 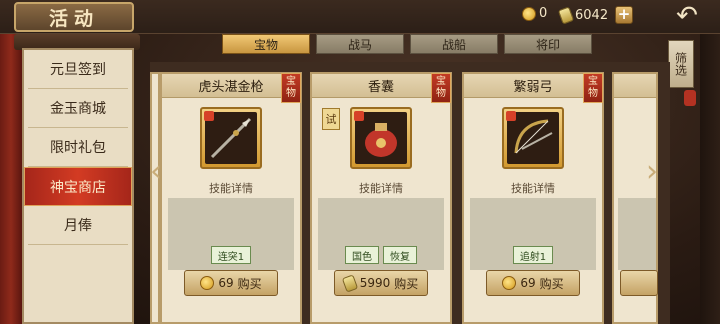 What do you see at coordinates (690, 98) in the screenshot?
I see `lantern-decoration` at bounding box center [690, 98].